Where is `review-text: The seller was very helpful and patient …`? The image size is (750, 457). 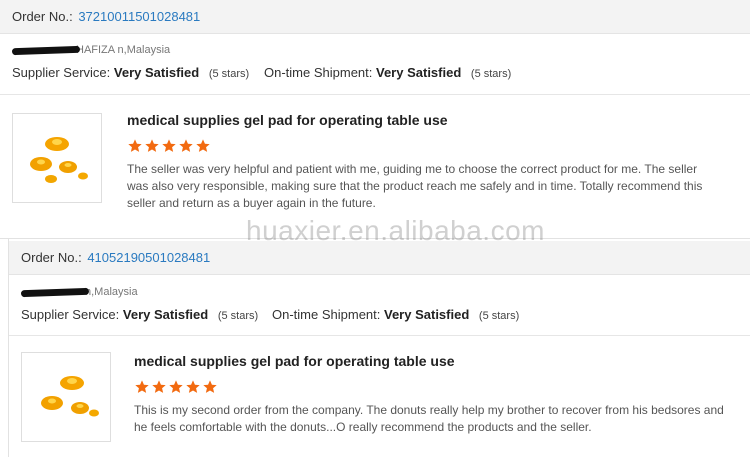
review-text: The seller was very helpful and patient … is located at coordinates (415, 186).